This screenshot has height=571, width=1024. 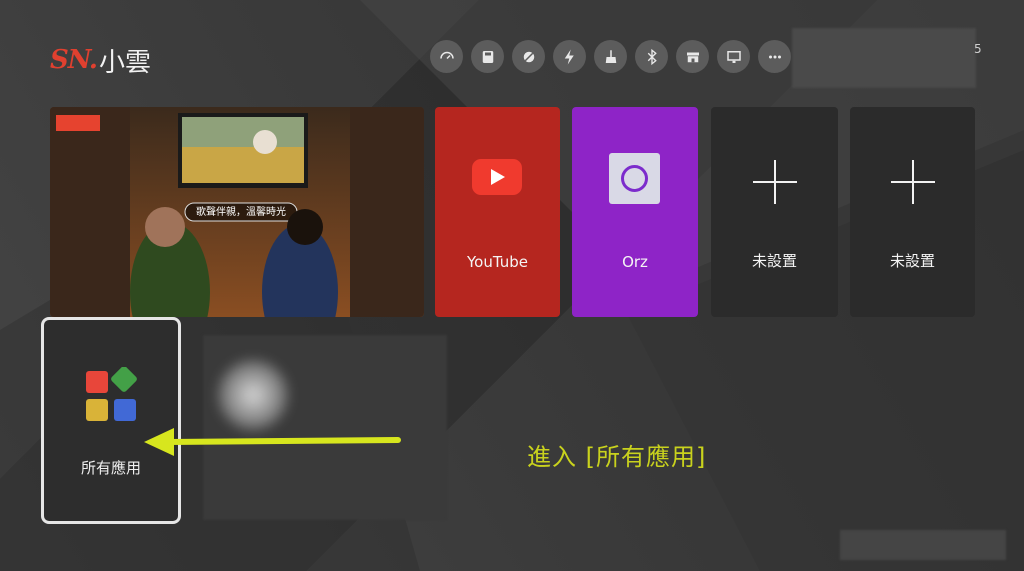 I want to click on boost-icon, so click(x=569, y=56).